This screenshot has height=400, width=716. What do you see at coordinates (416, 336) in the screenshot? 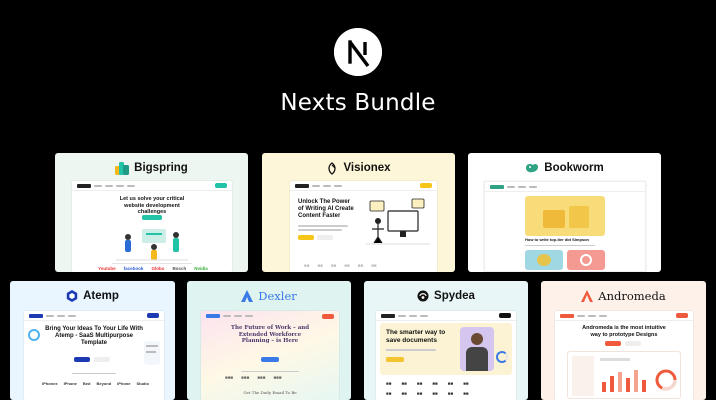
I see `preview-hero-text: The smarter way to save documents` at bounding box center [416, 336].